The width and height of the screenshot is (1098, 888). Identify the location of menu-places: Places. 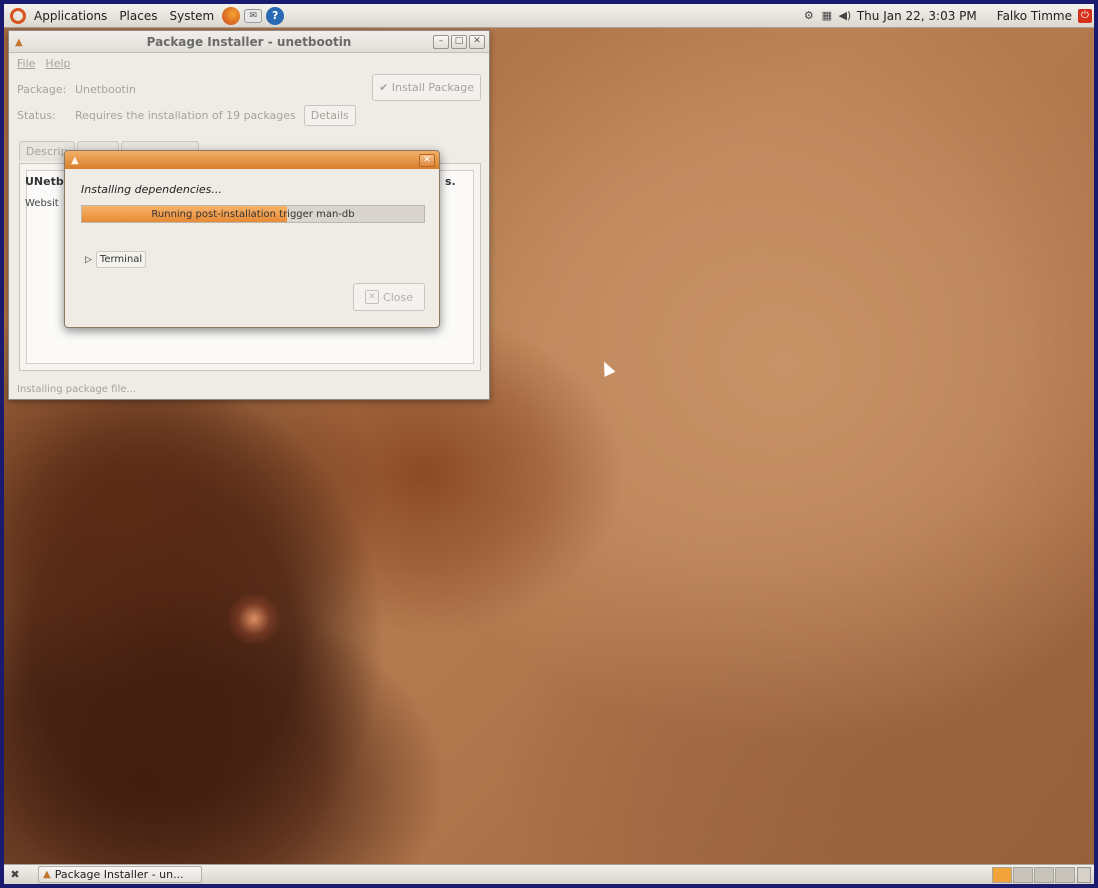
(138, 15).